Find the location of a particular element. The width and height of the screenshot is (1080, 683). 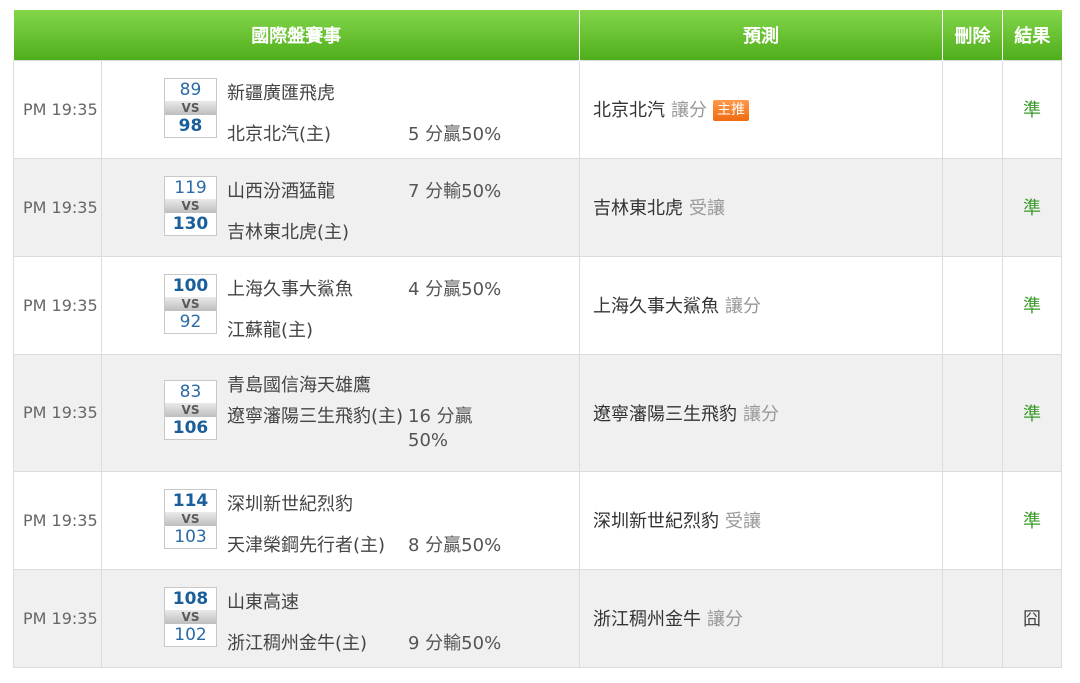

pick-team: 深圳新世紀烈豹 is located at coordinates (656, 521).